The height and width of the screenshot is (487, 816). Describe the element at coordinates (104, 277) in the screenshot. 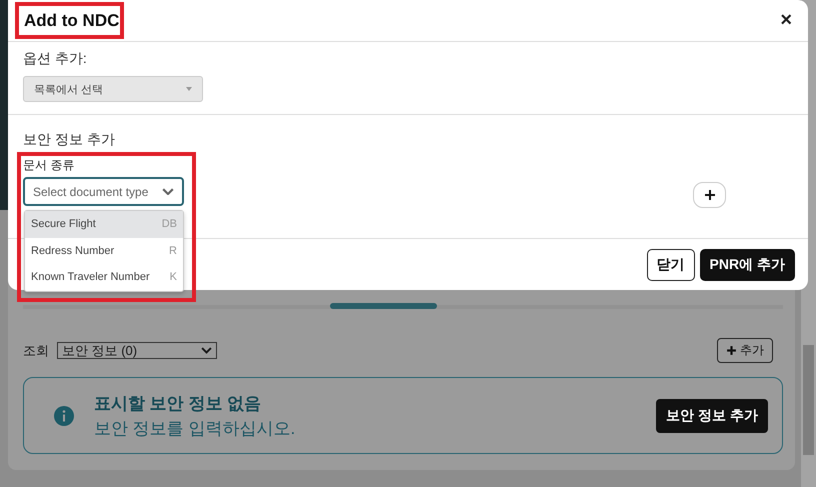

I see `dropdown-option: Known Traveler Number K` at that location.